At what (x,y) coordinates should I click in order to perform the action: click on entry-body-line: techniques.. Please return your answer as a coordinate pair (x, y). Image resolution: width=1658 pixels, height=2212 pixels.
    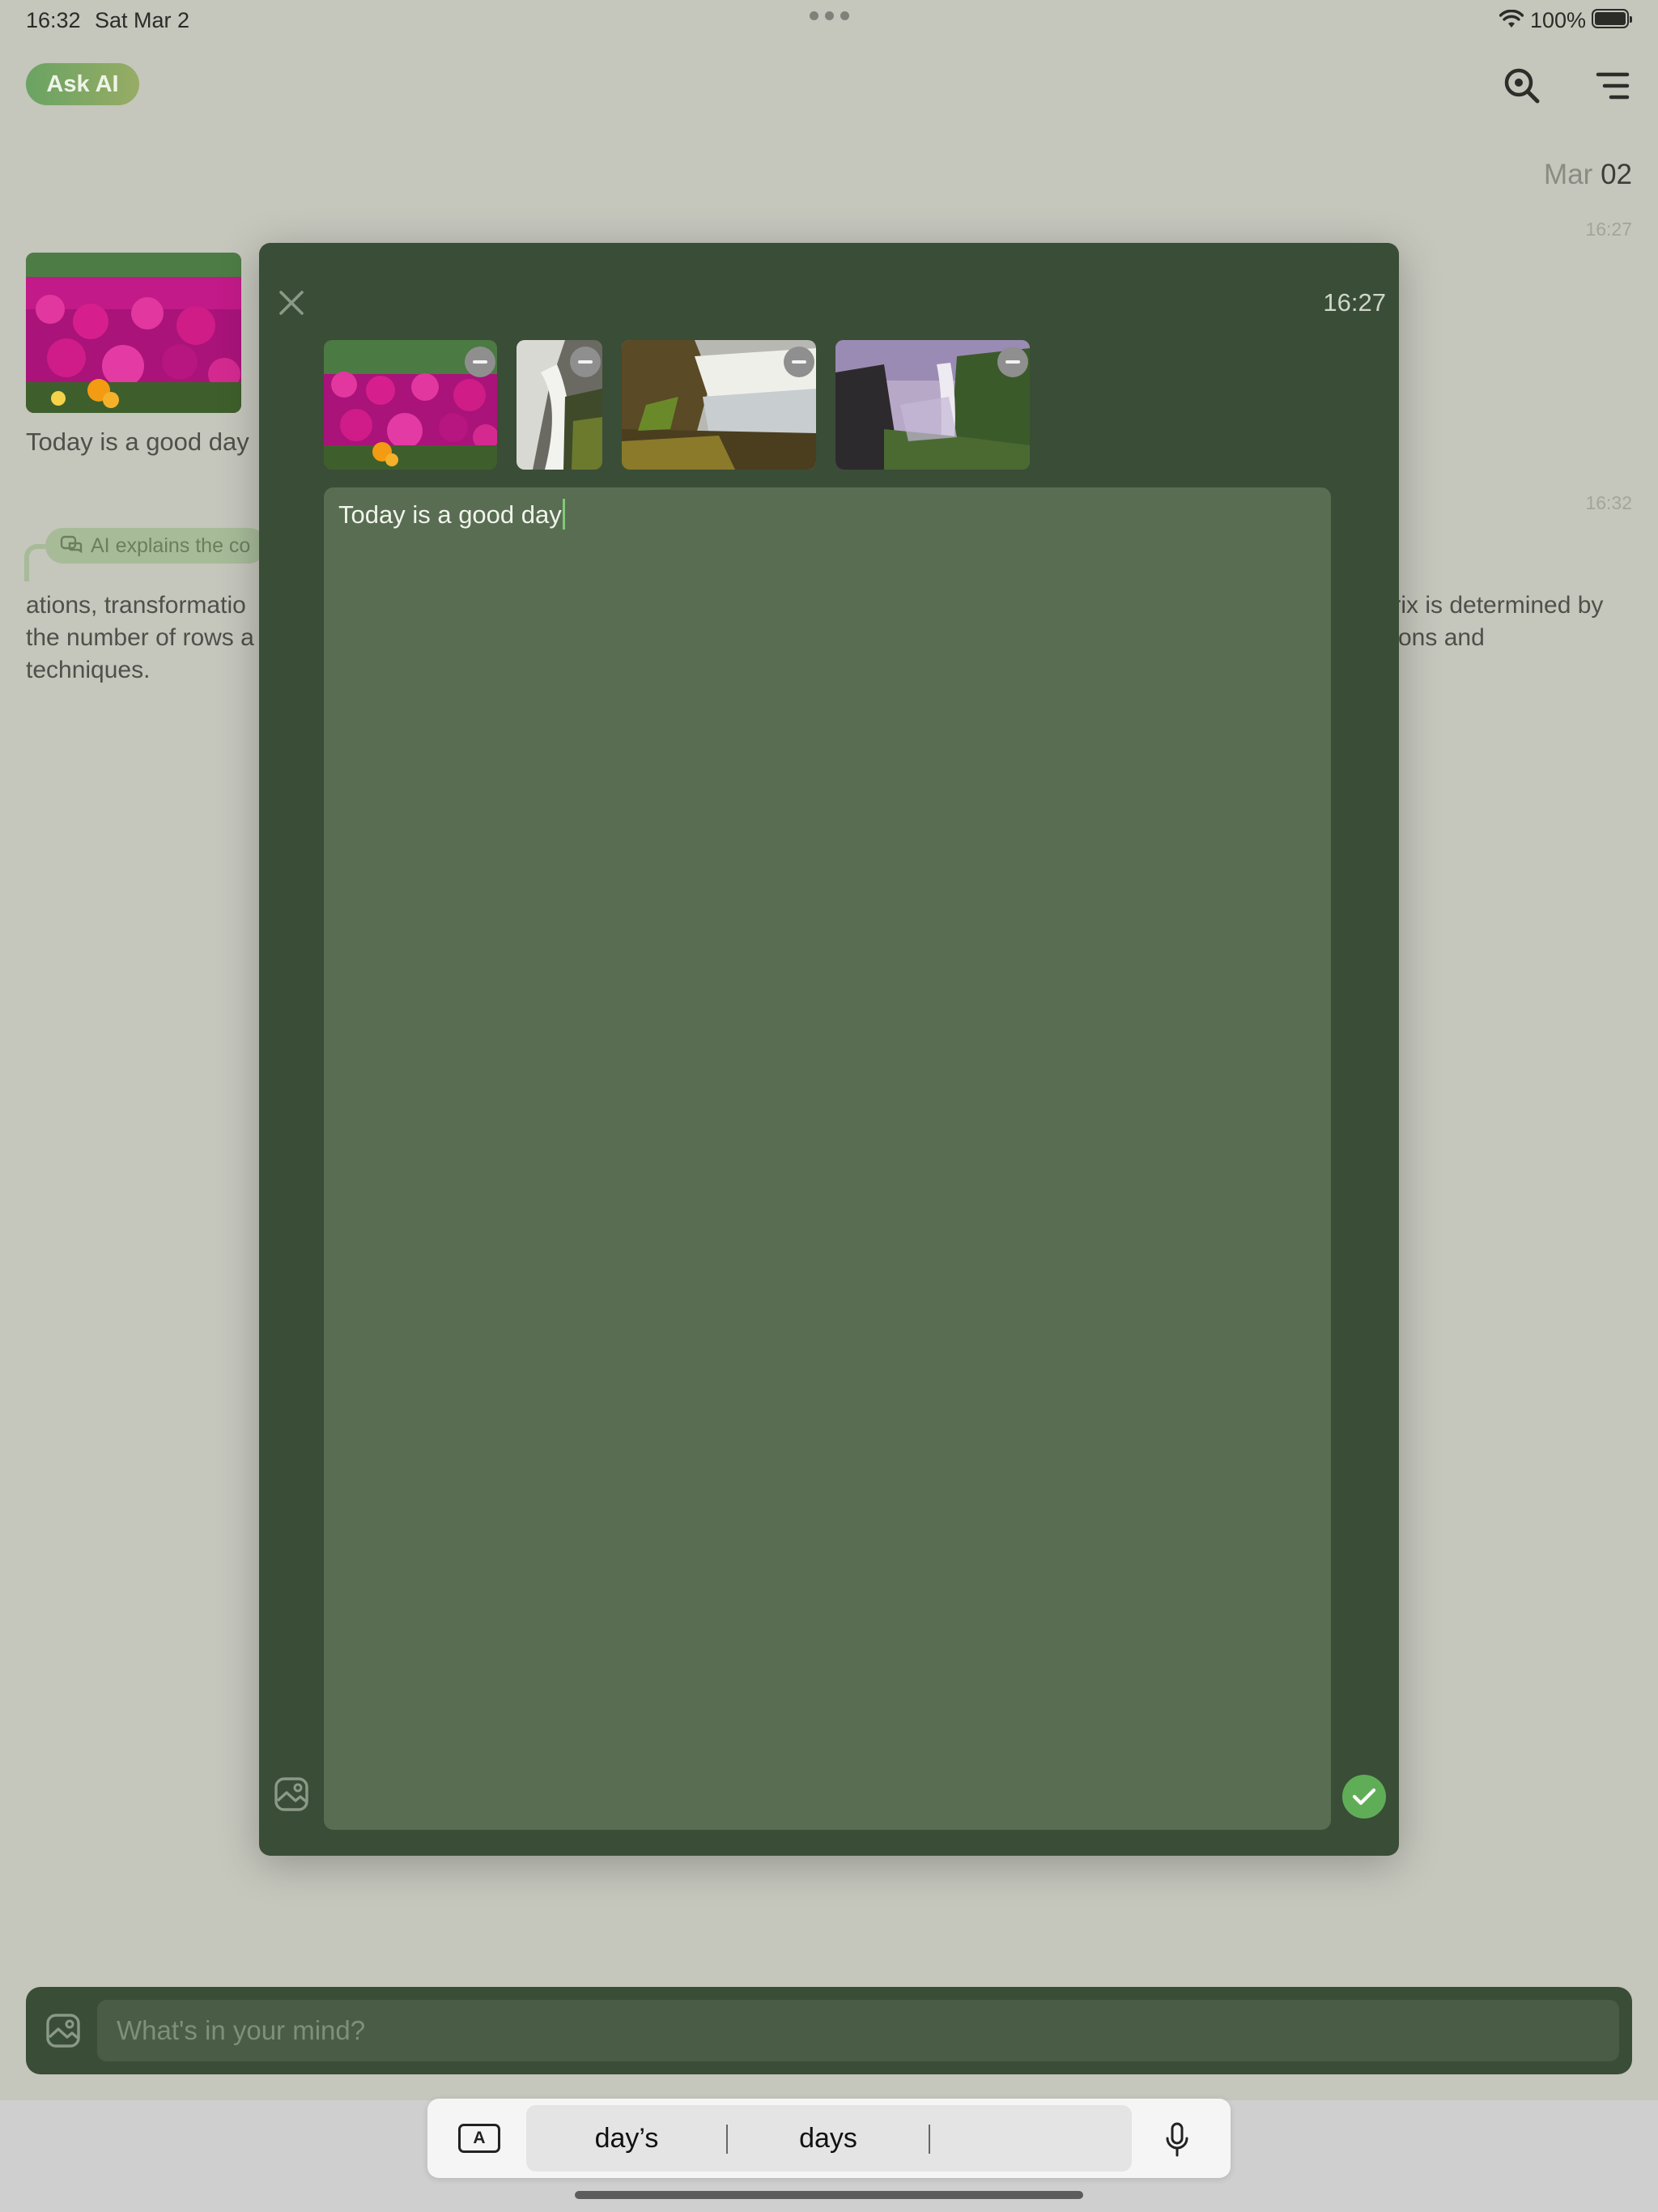
    Looking at the image, I should click on (88, 670).